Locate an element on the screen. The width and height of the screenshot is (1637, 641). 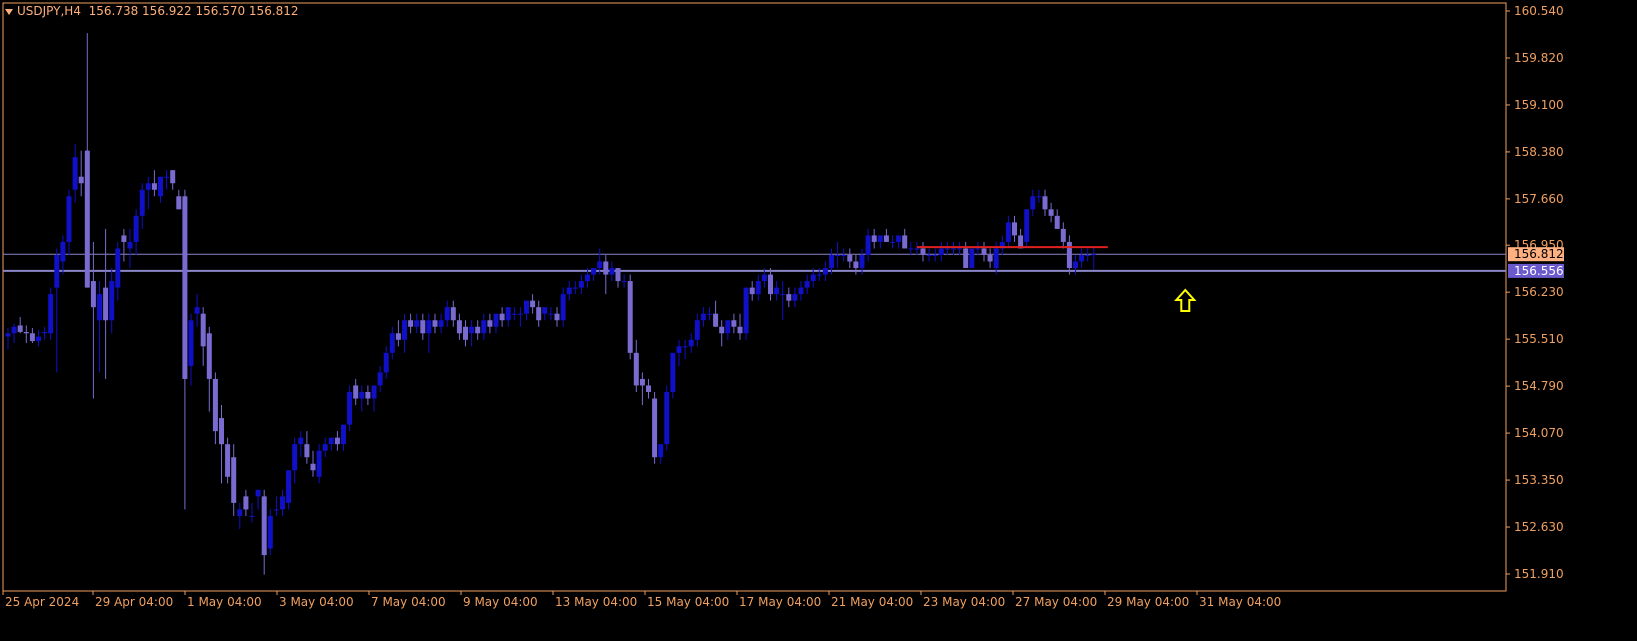
y-tick-label: 154.790 is located at coordinates (1539, 386).